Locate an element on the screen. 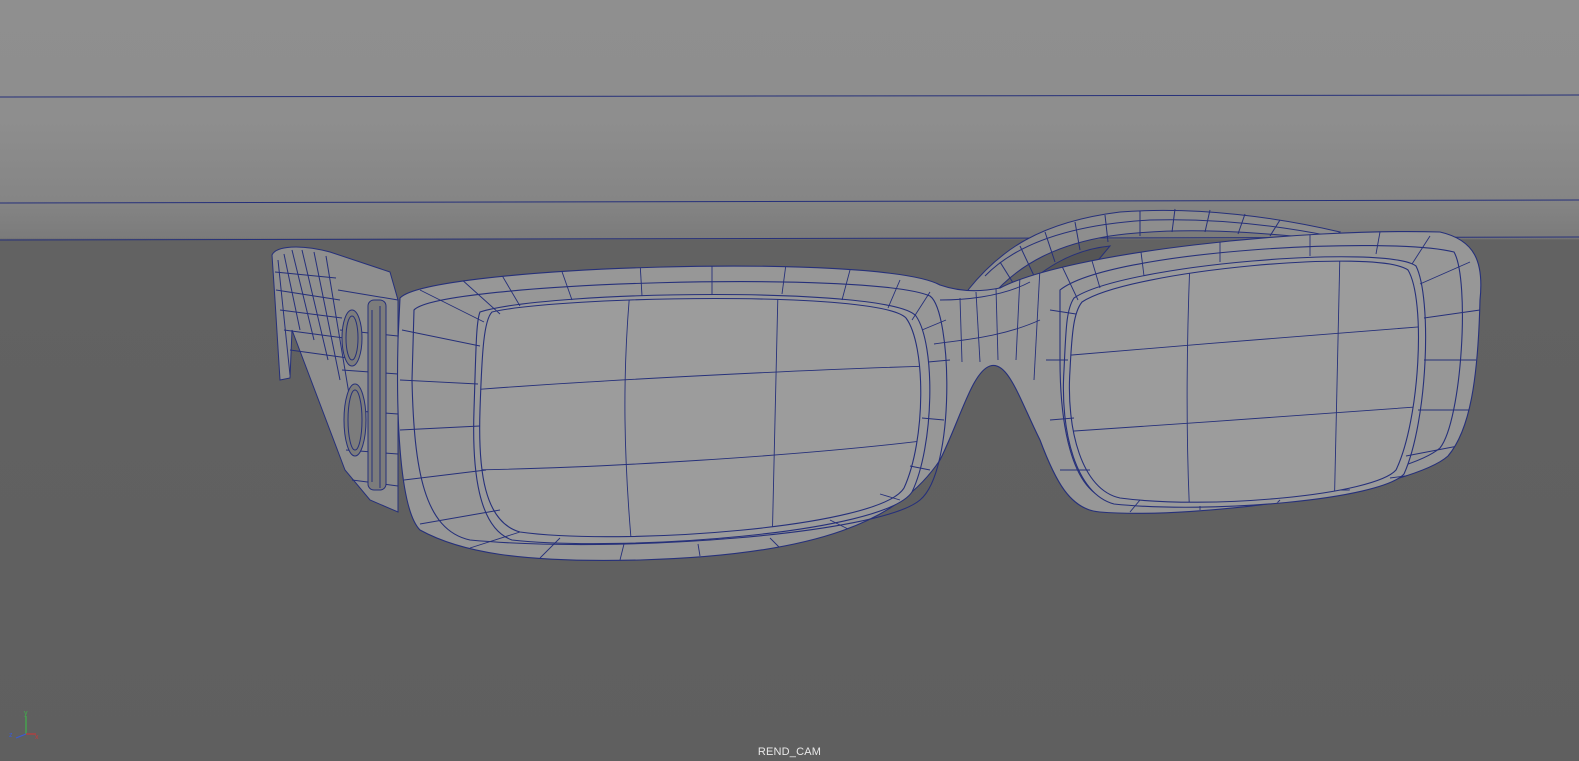  axis-x-label: x is located at coordinates (37, 737).